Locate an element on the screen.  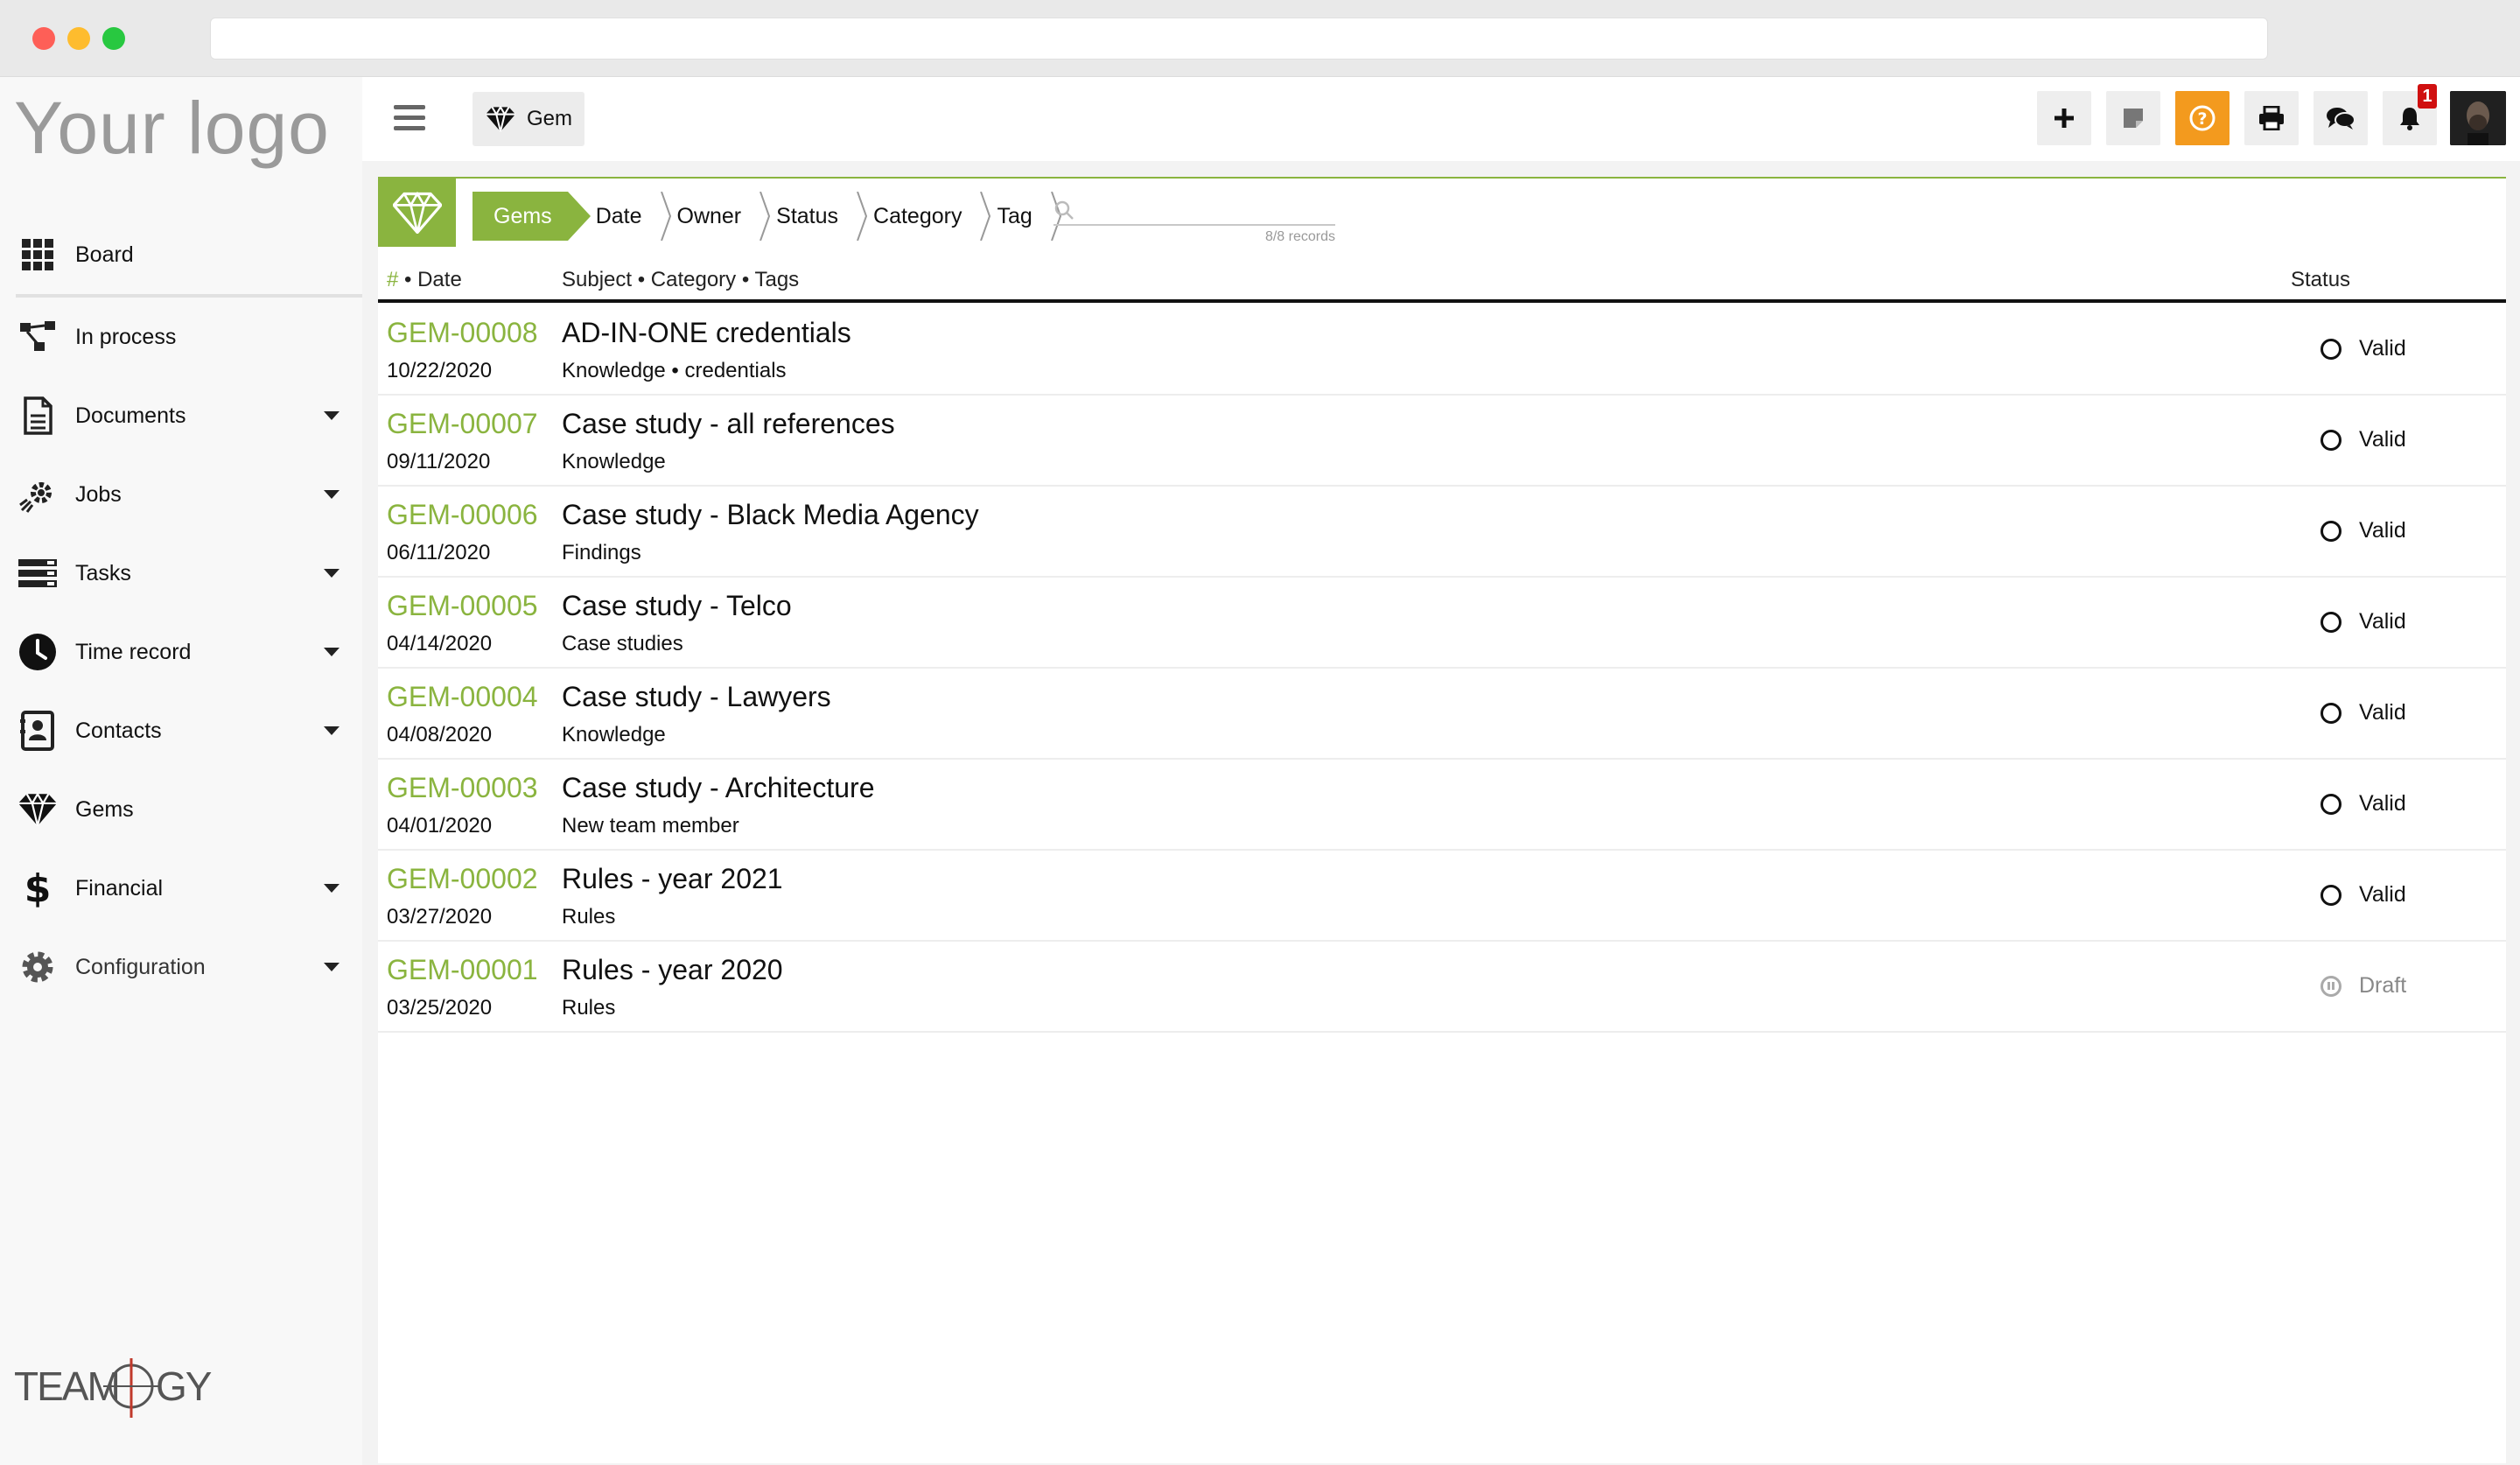
gem-category-tags: Knowledge • credentials is located at coordinates (674, 370).